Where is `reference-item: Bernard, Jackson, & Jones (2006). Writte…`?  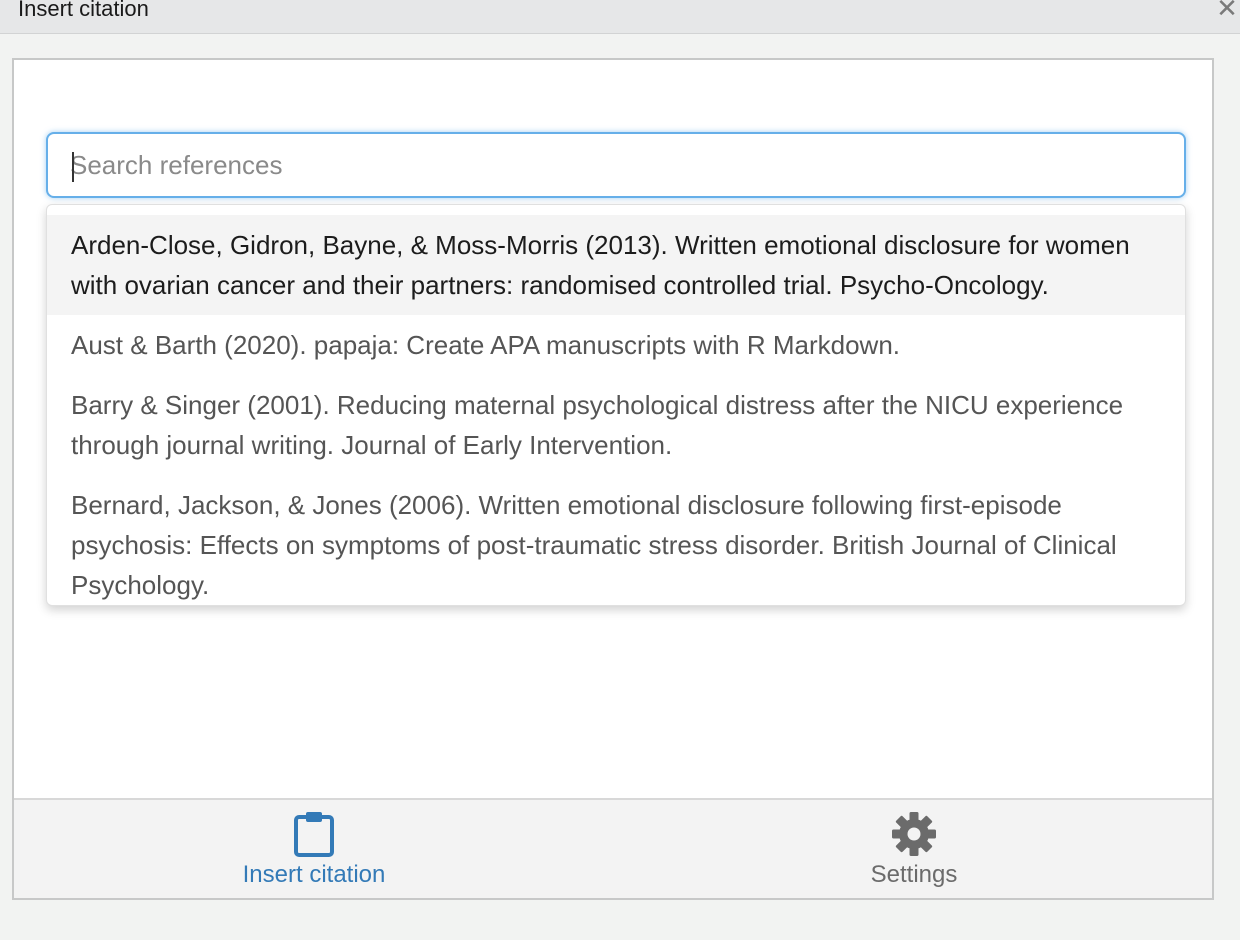 reference-item: Bernard, Jackson, & Jones (2006). Writte… is located at coordinates (616, 540).